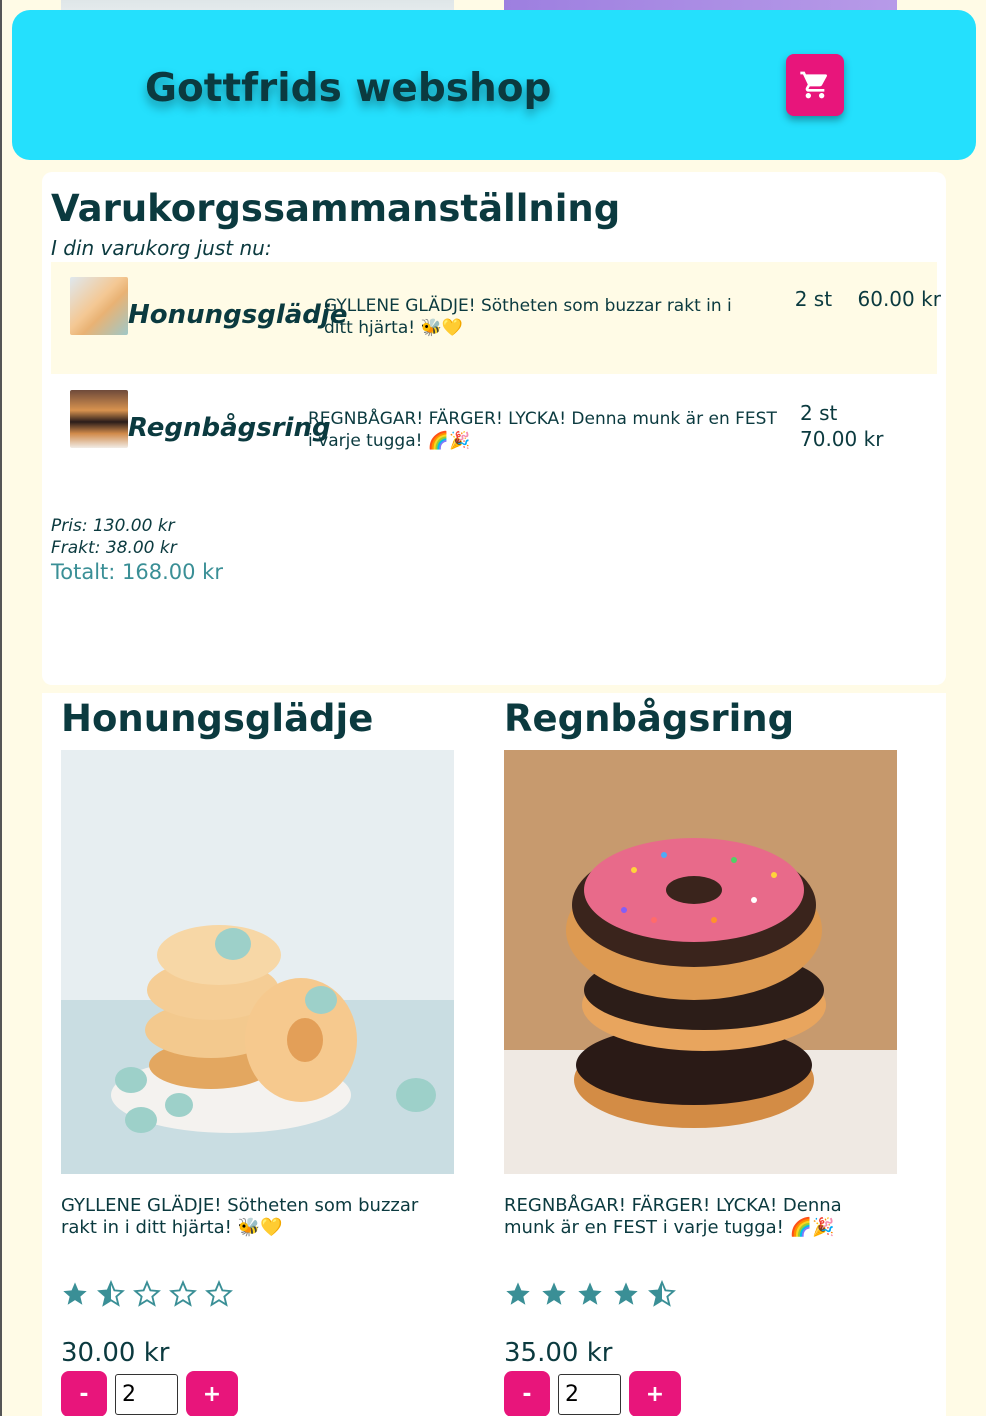 The height and width of the screenshot is (1416, 986). I want to click on window-edge, so click(1, 708).